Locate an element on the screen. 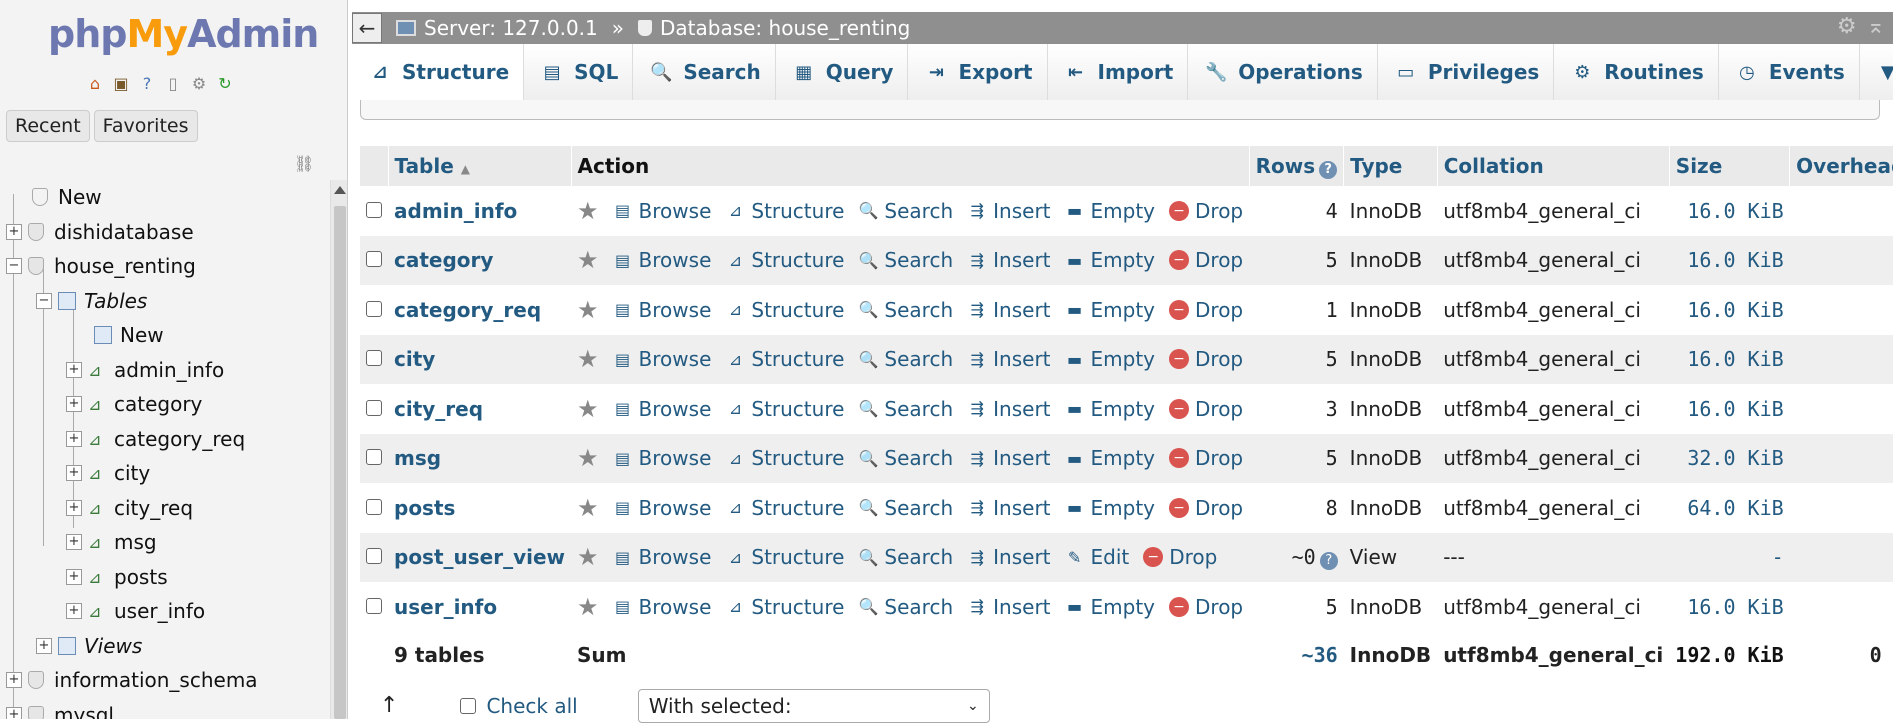 This screenshot has width=1893, height=723. tab-more: ▼More is located at coordinates (1876, 72).